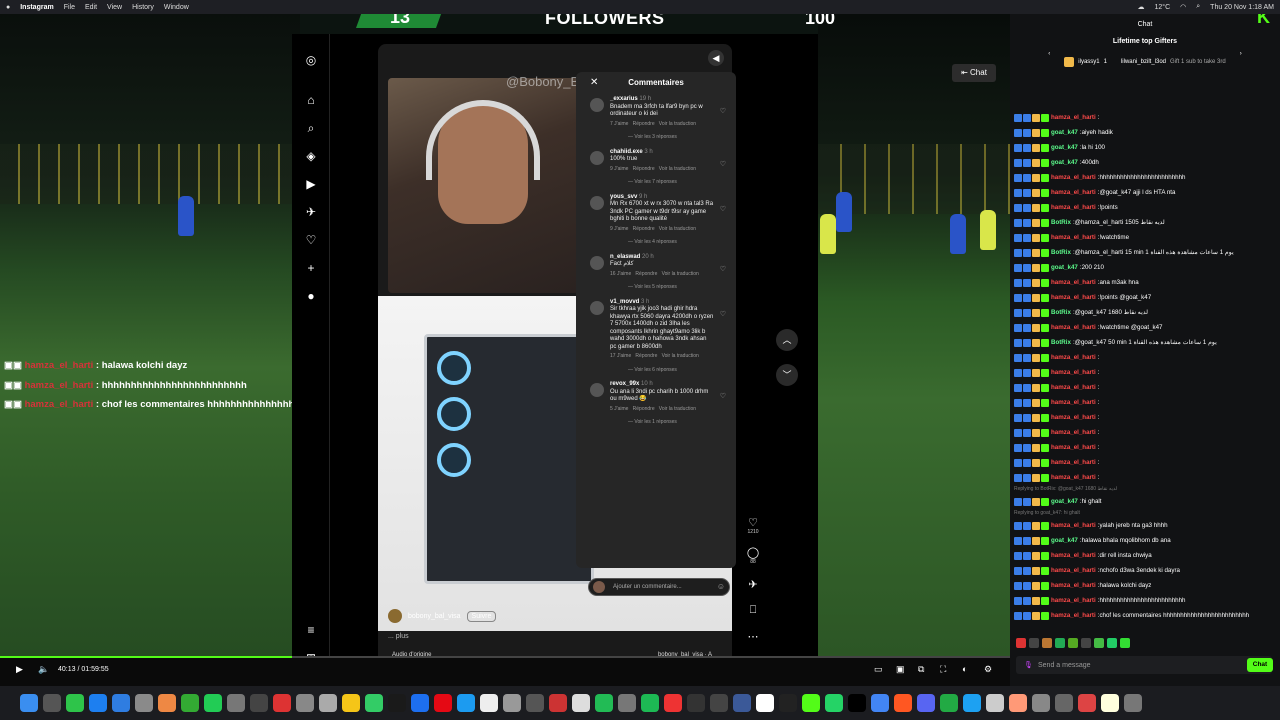 The height and width of the screenshot is (720, 1280). What do you see at coordinates (624, 302) in the screenshot?
I see `comment-username: v1_movvd` at bounding box center [624, 302].